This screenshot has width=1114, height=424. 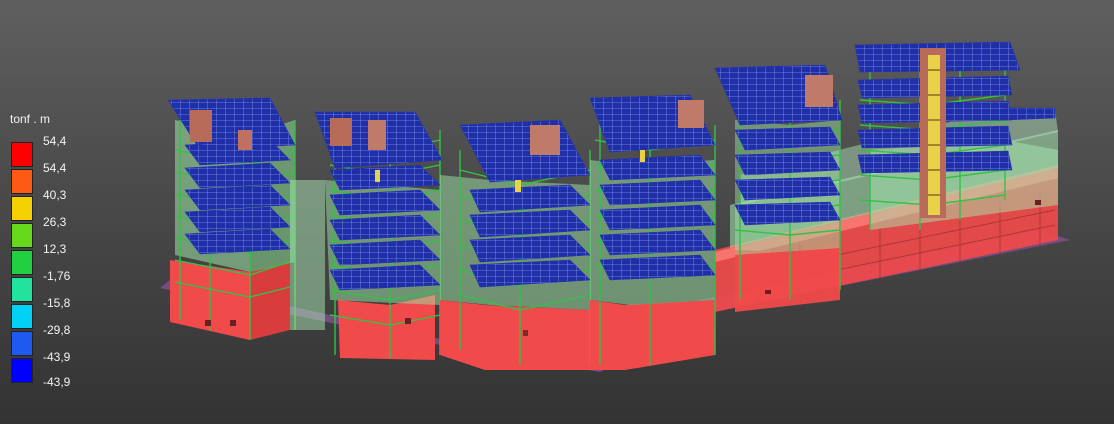 I want to click on legend-label-1: 54,4, so click(x=55, y=141).